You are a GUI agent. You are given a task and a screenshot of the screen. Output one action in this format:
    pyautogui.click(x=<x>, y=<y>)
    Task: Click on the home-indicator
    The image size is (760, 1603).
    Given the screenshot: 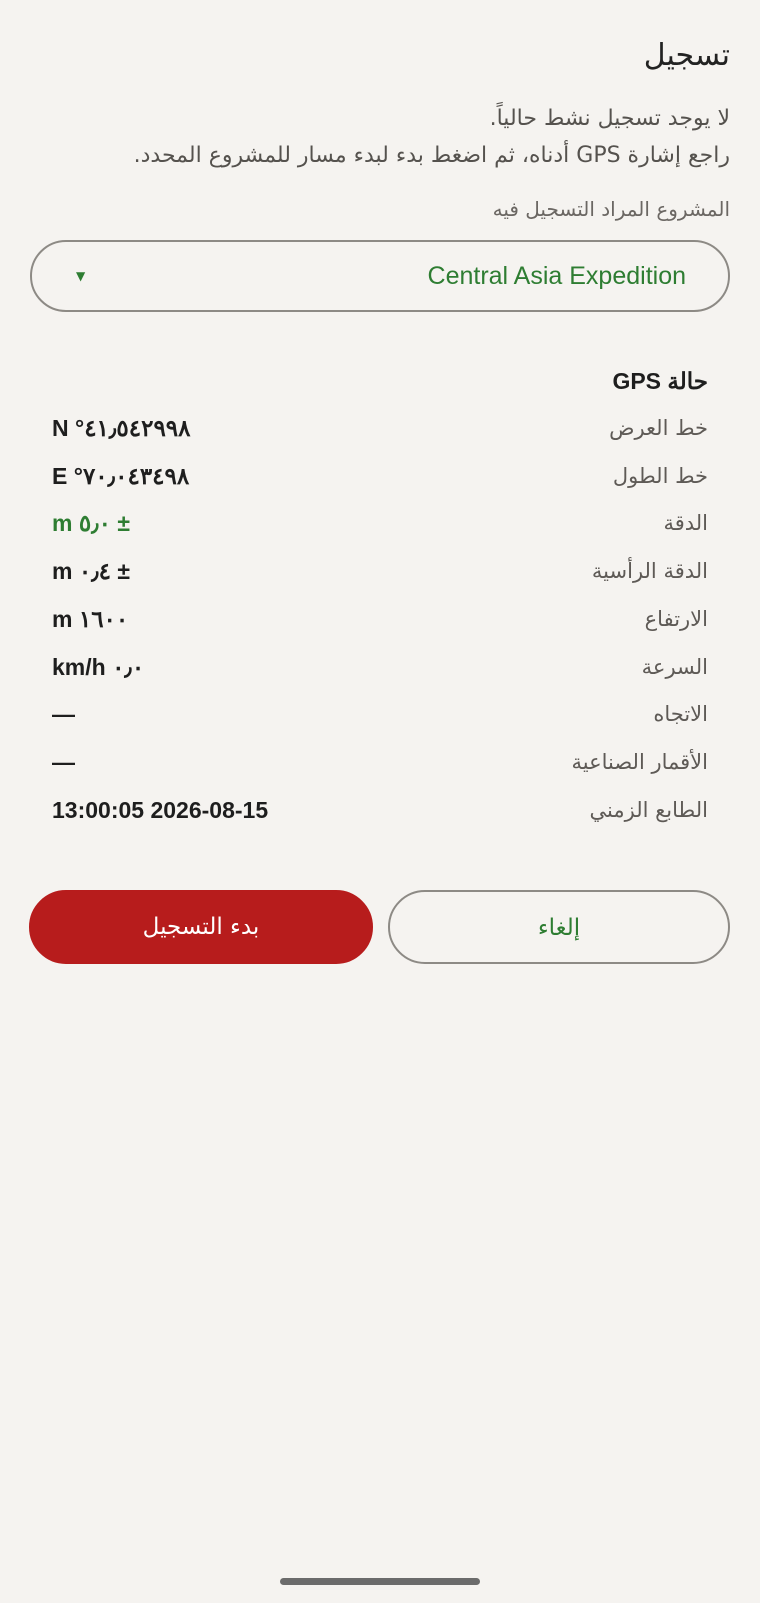 What is the action you would take?
    pyautogui.click(x=380, y=1581)
    